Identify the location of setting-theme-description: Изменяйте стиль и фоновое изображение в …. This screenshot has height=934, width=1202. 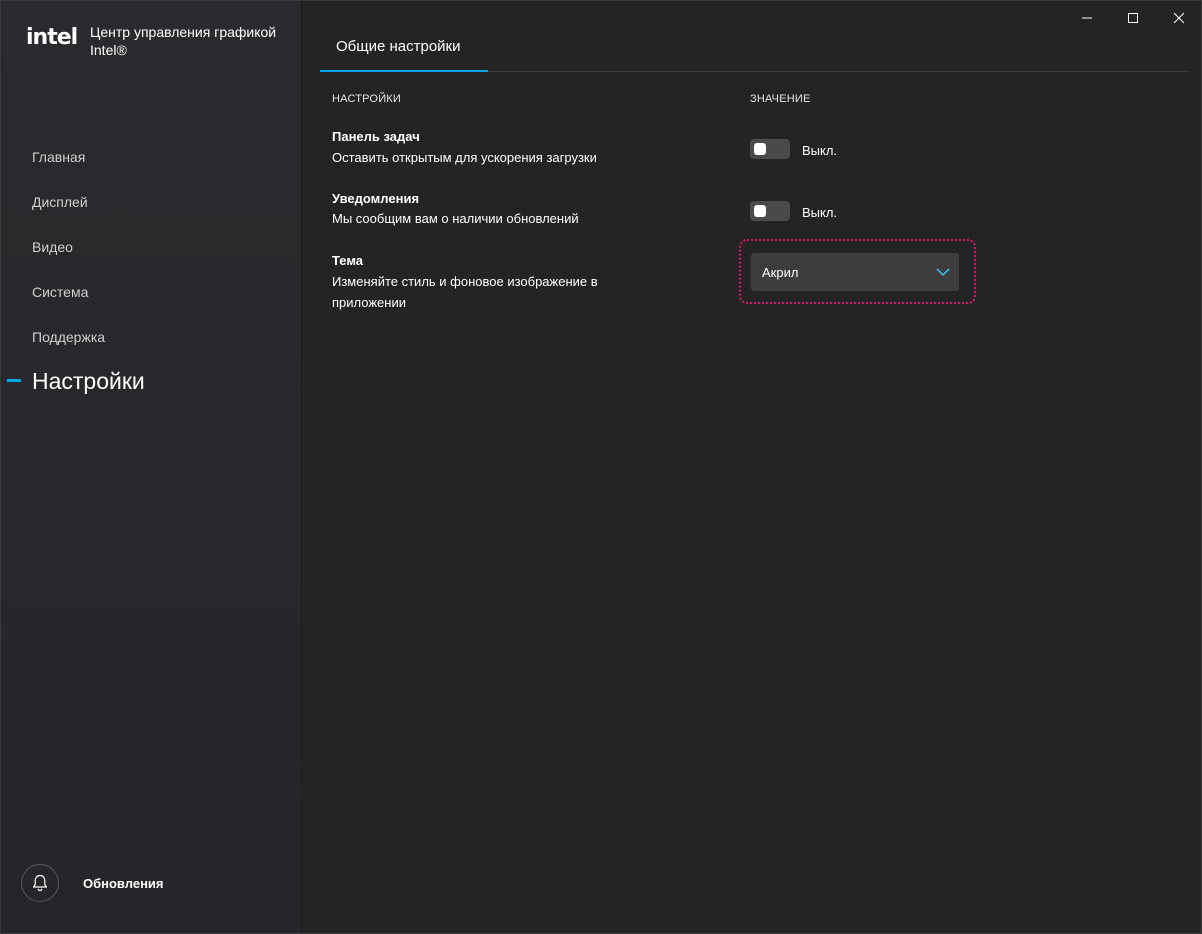
(465, 292).